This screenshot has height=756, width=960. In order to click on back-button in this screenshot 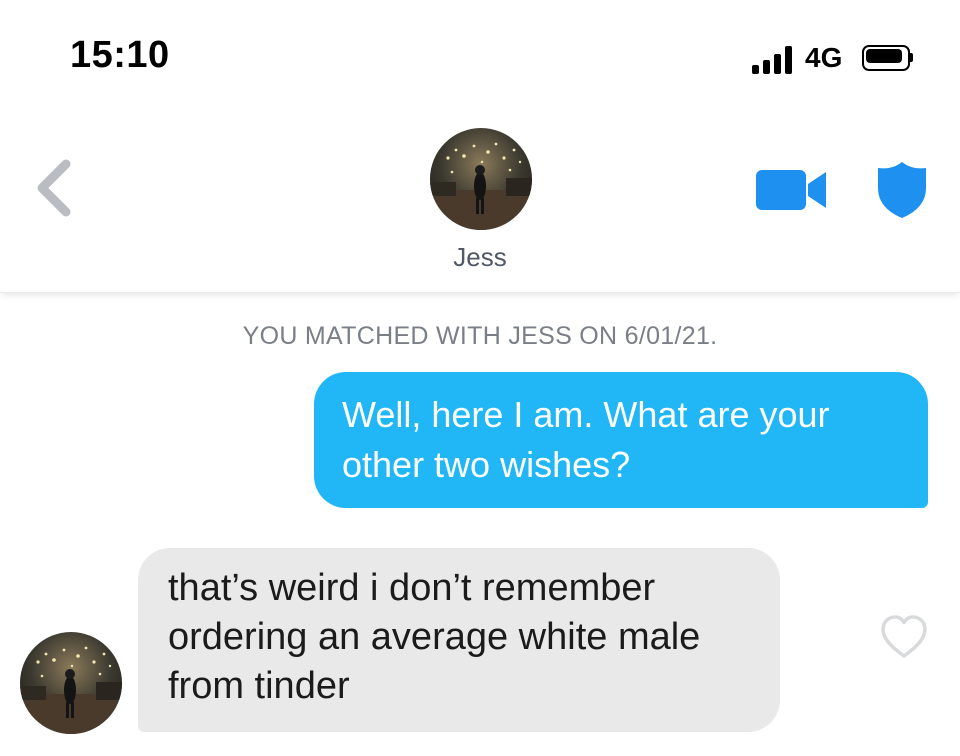, I will do `click(56, 188)`.